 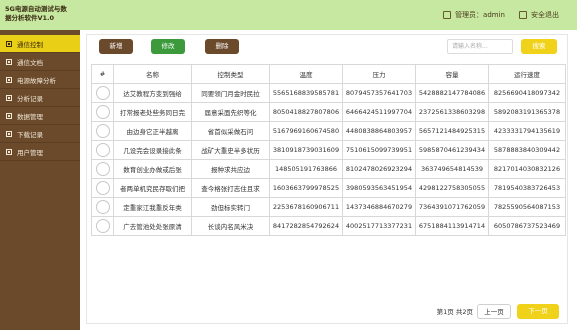 I want to click on app-title-line2: 据分析软件V1.0, so click(x=30, y=18).